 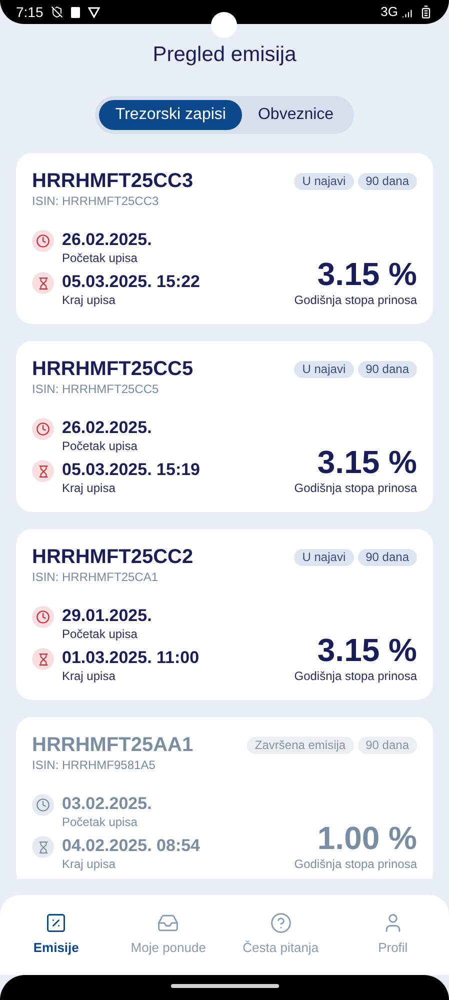 What do you see at coordinates (107, 804) in the screenshot?
I see `start-date: 03.02.2025.` at bounding box center [107, 804].